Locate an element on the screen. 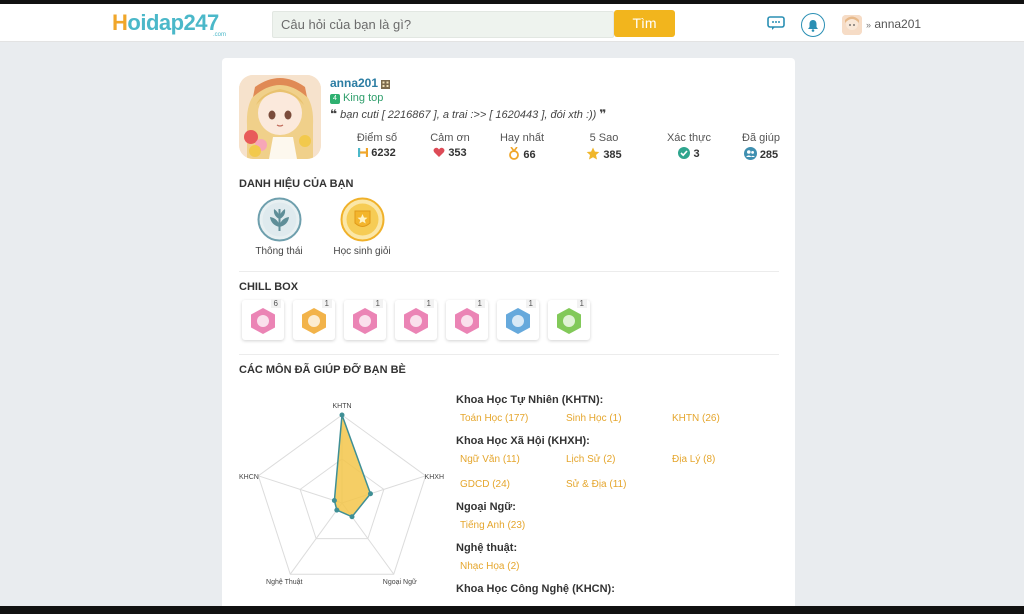 This screenshot has height=614, width=1024. chevron-down-icon: » is located at coordinates (869, 25).